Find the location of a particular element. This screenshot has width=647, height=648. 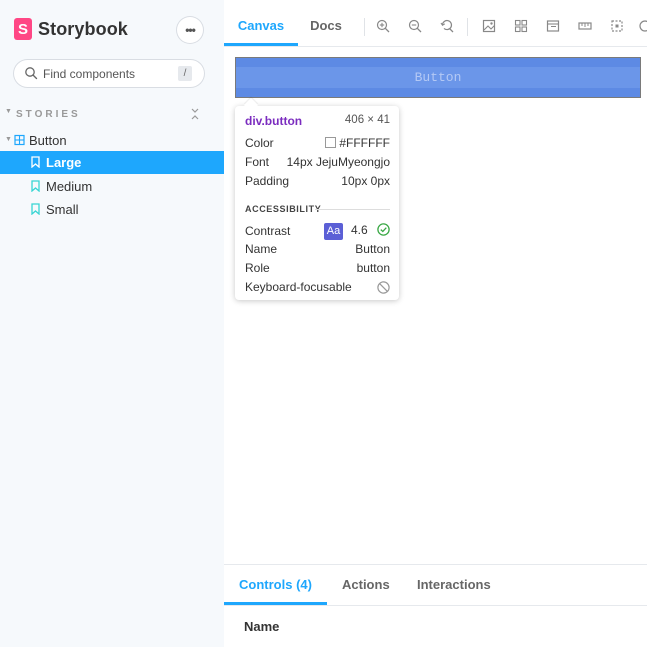

name-label: Name is located at coordinates (261, 249).